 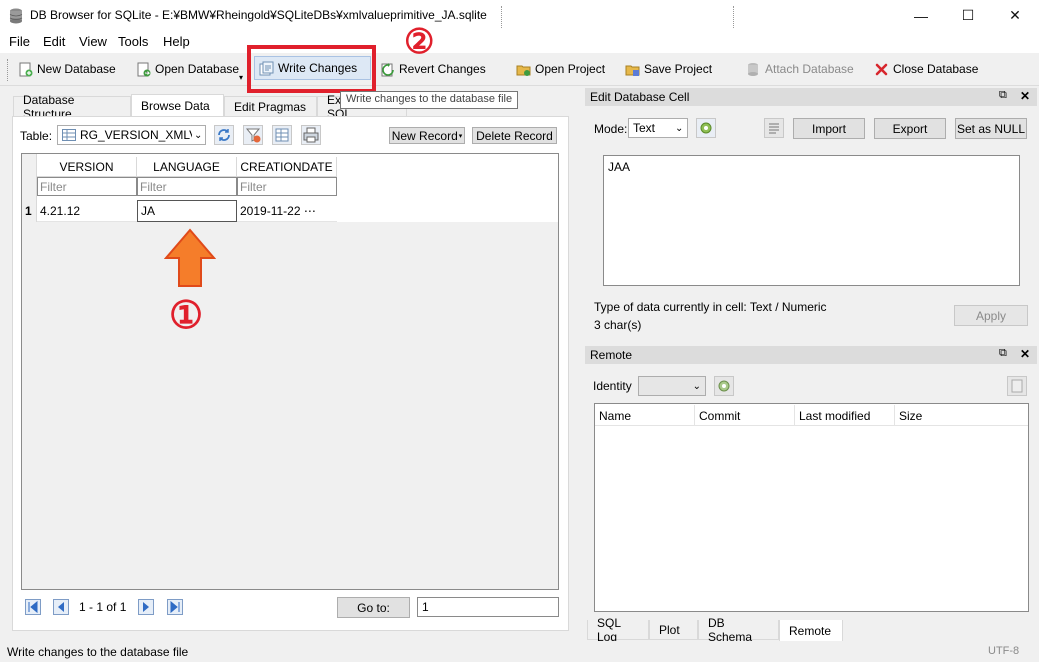 I want to click on save-project-button: Save Project, so click(x=668, y=69).